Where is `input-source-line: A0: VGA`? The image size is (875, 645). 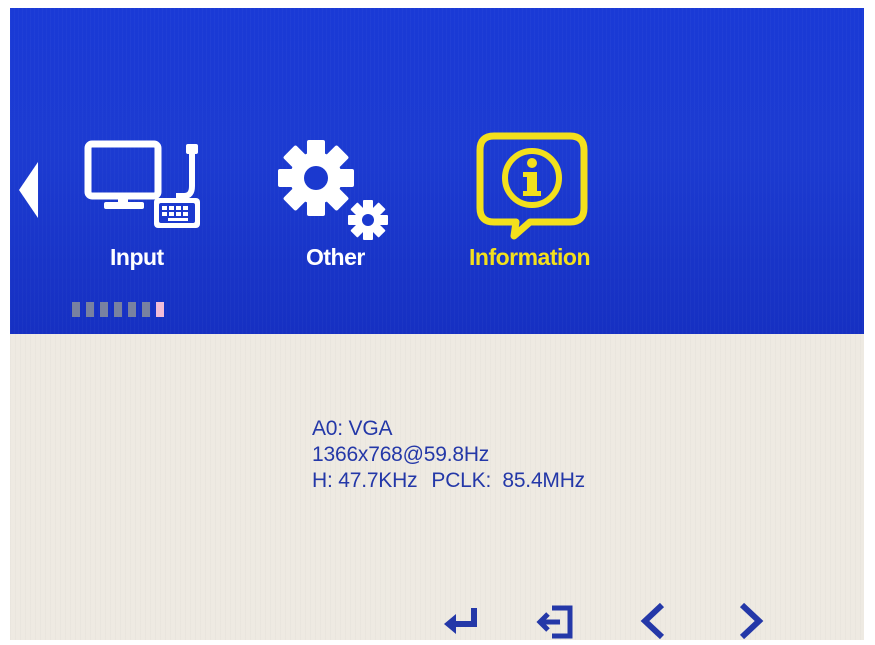
input-source-line: A0: VGA is located at coordinates (352, 428).